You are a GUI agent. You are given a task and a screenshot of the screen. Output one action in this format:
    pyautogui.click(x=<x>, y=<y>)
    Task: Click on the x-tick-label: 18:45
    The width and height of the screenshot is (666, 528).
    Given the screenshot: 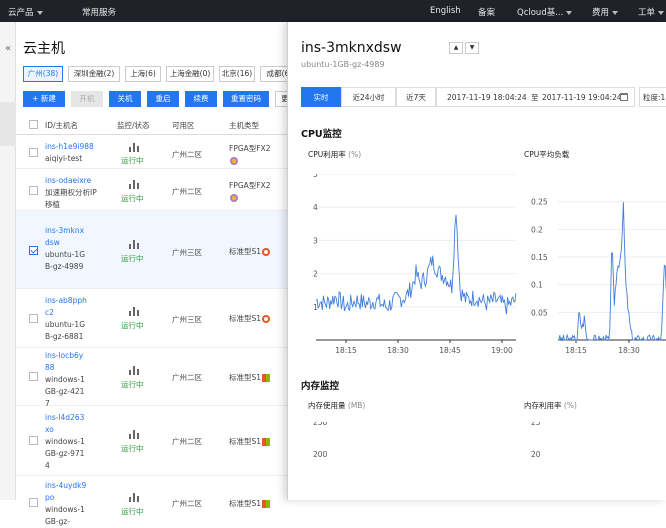 What is the action you would take?
    pyautogui.click(x=450, y=350)
    